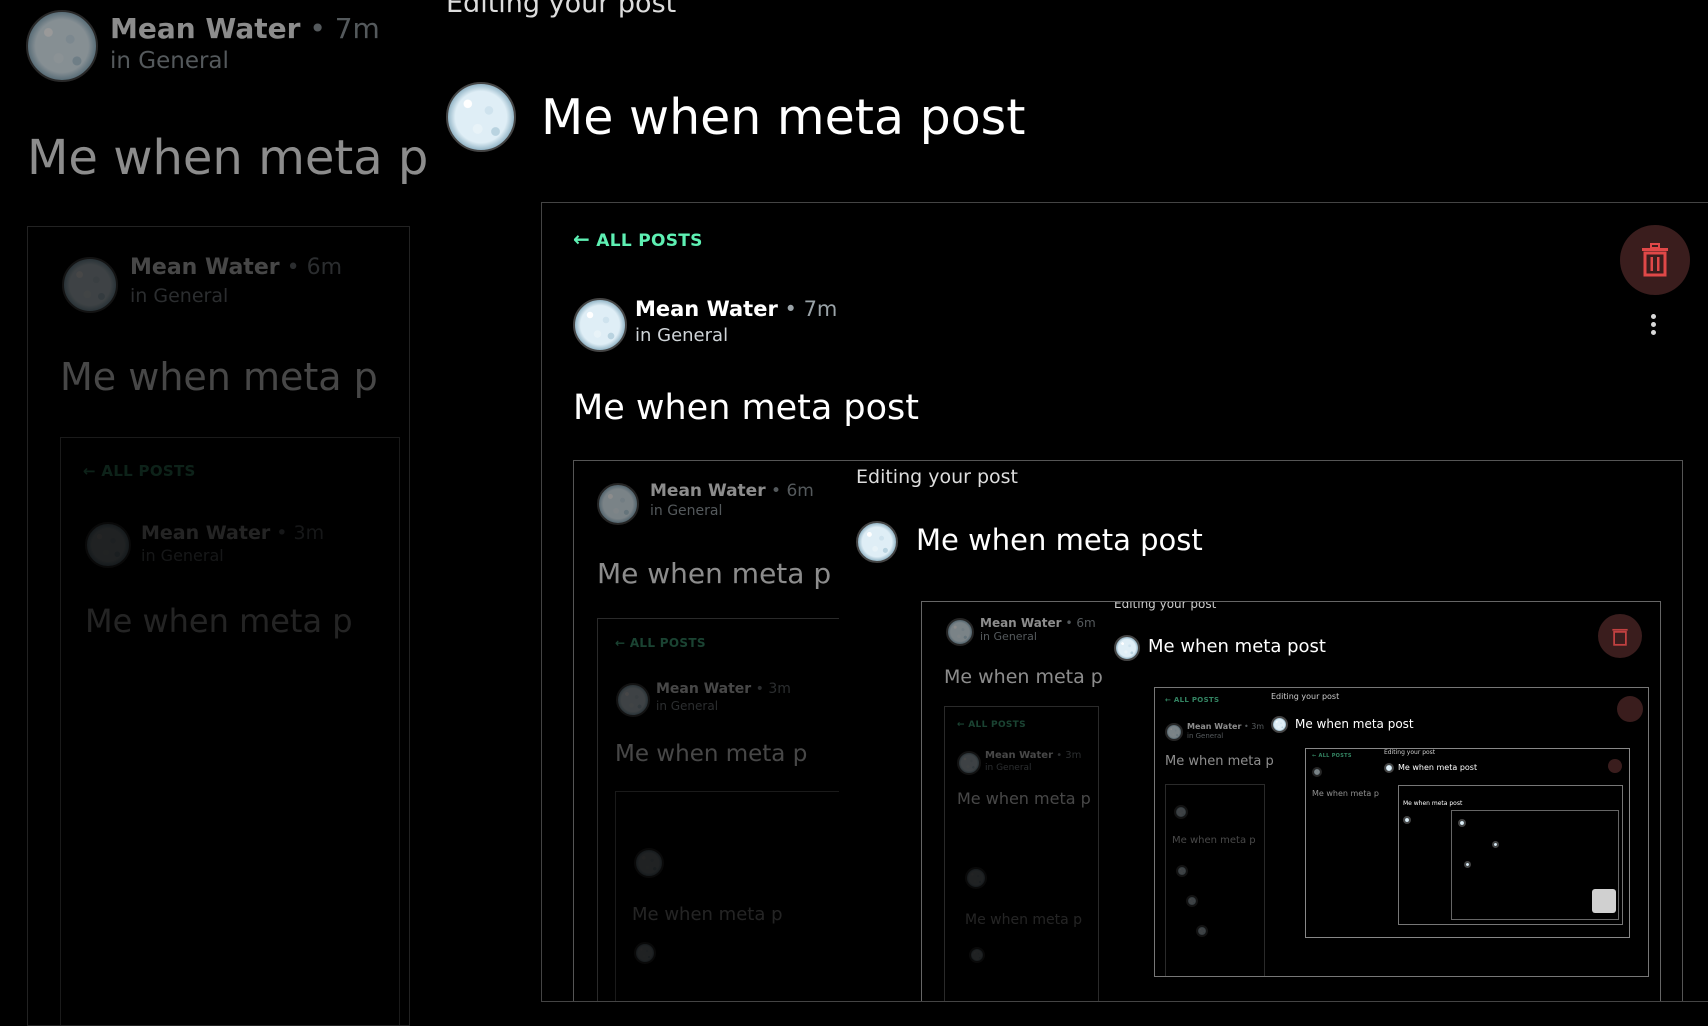  Describe the element at coordinates (561, 9) in the screenshot. I see `editor-heading: Editing your post` at that location.